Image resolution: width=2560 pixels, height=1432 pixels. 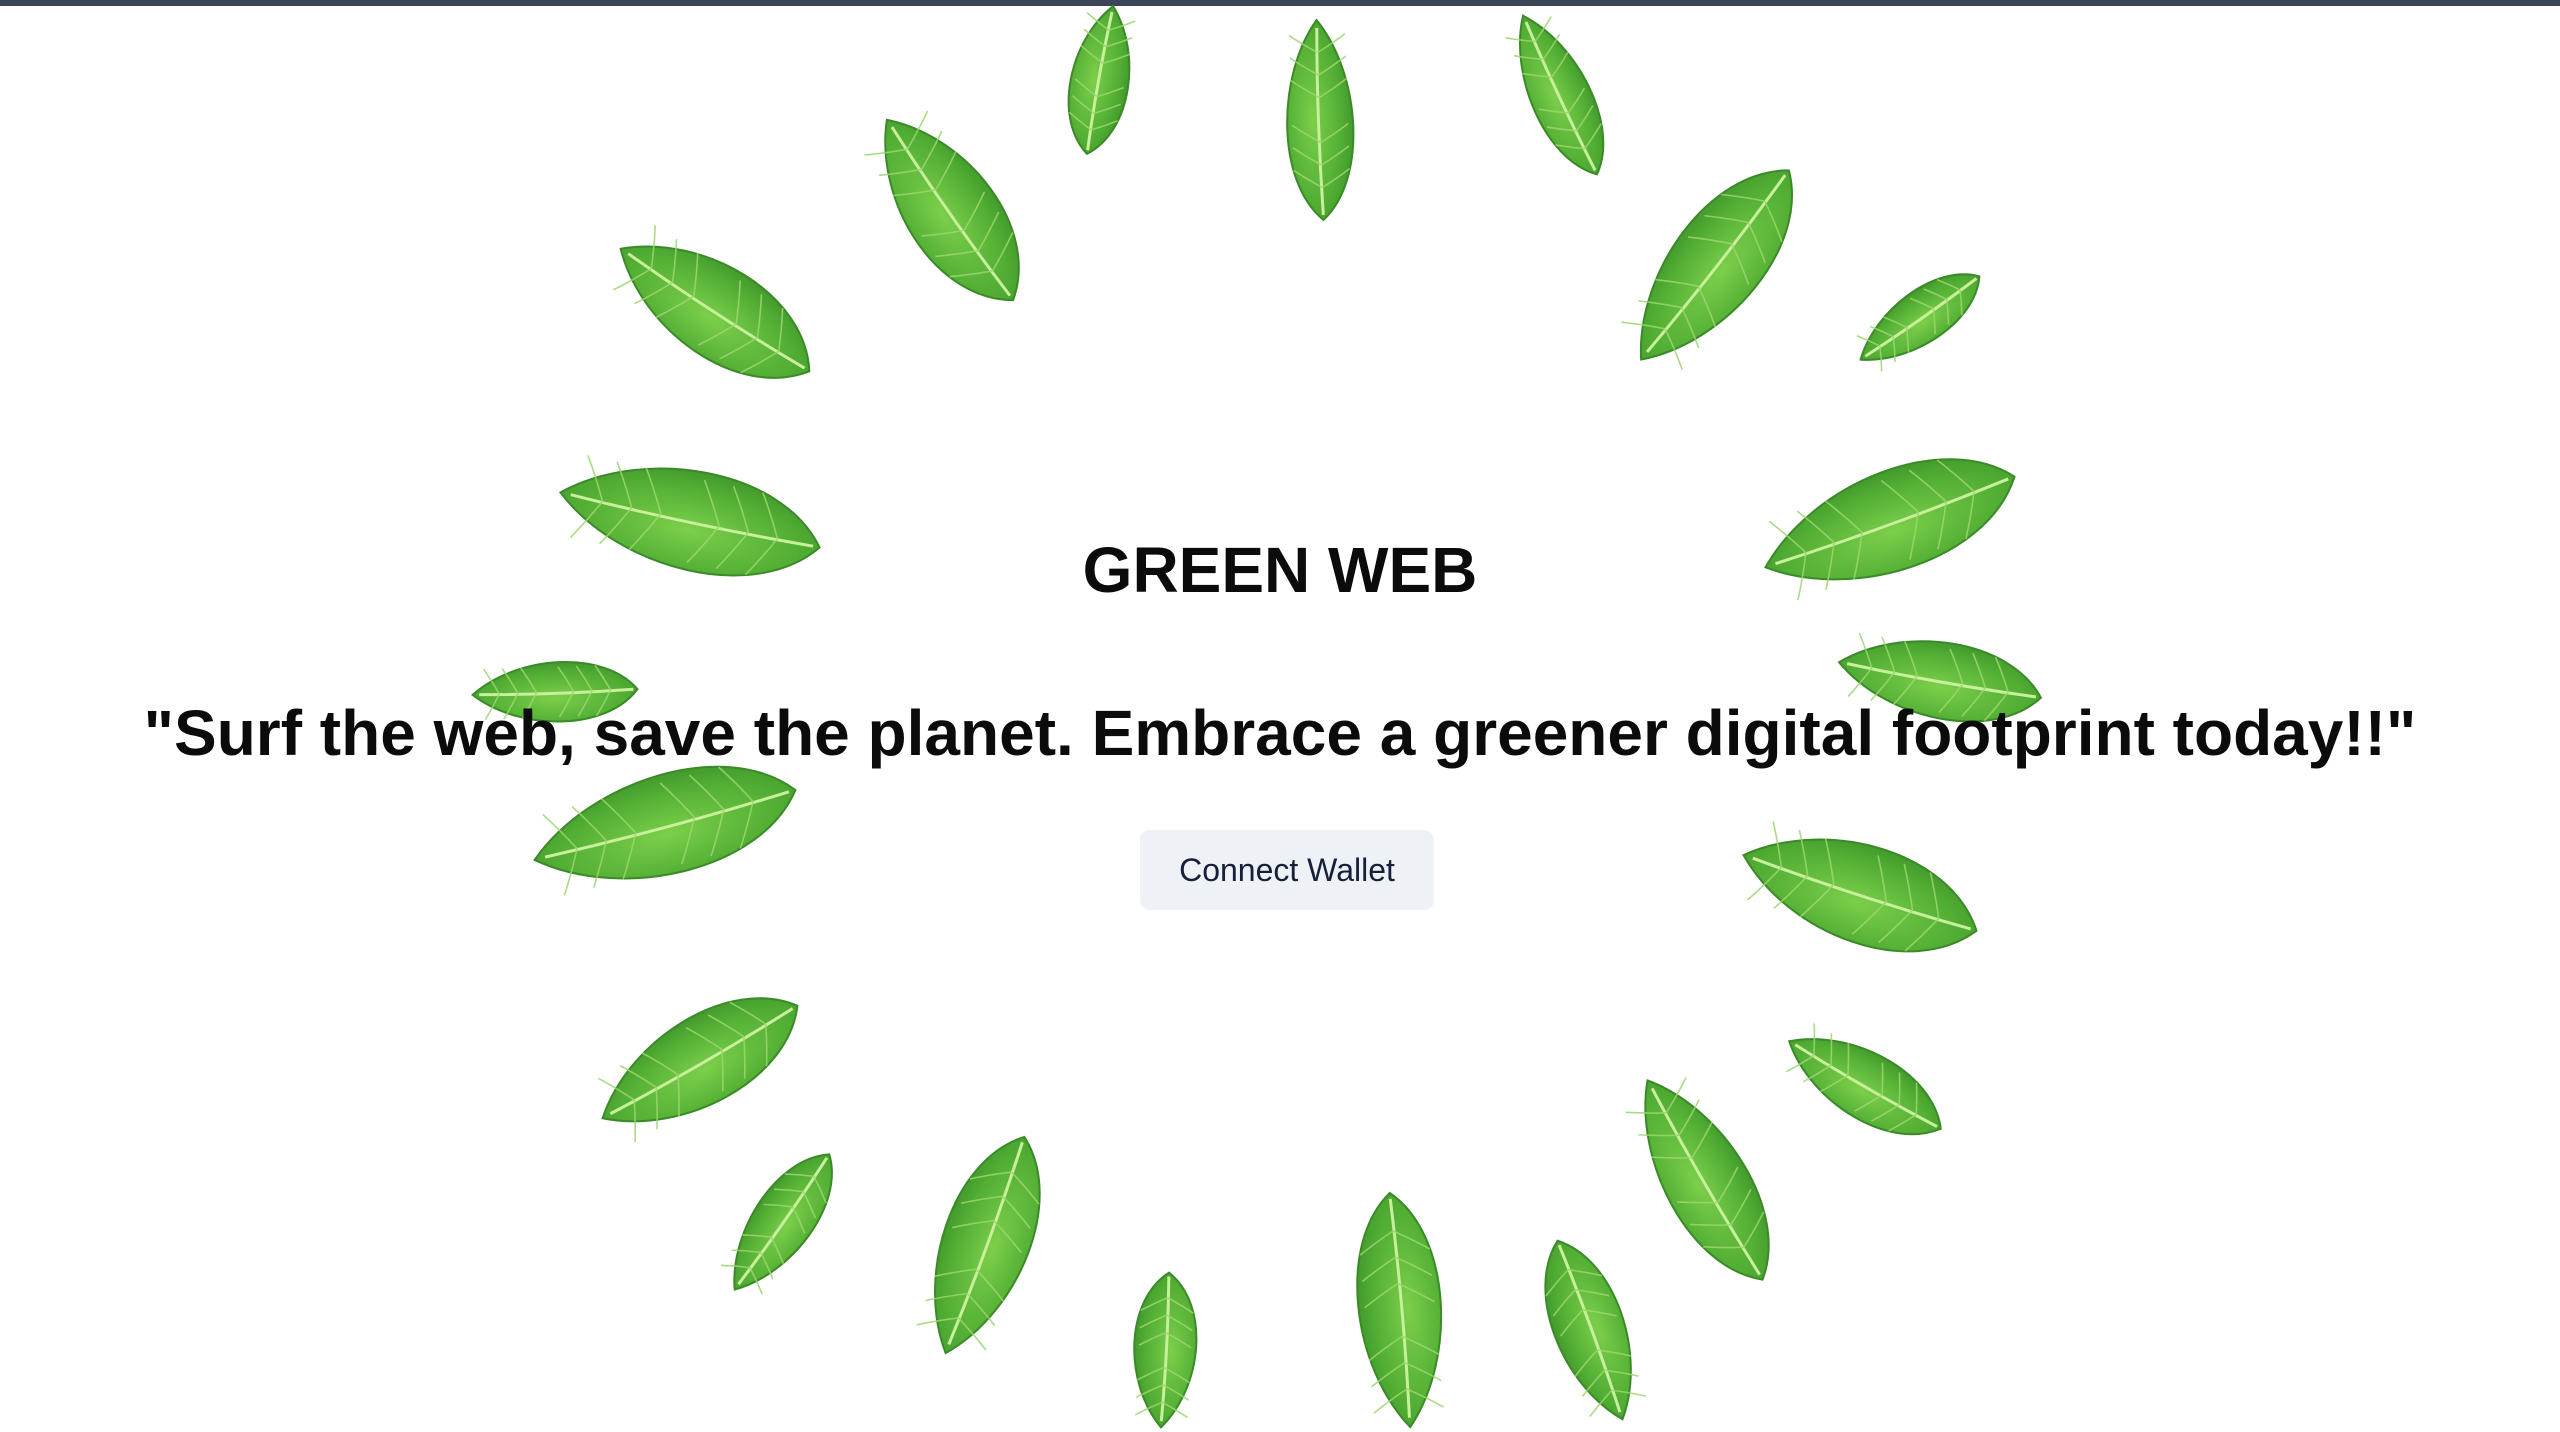 What do you see at coordinates (1280, 570) in the screenshot?
I see `page-title: GREEN WEB` at bounding box center [1280, 570].